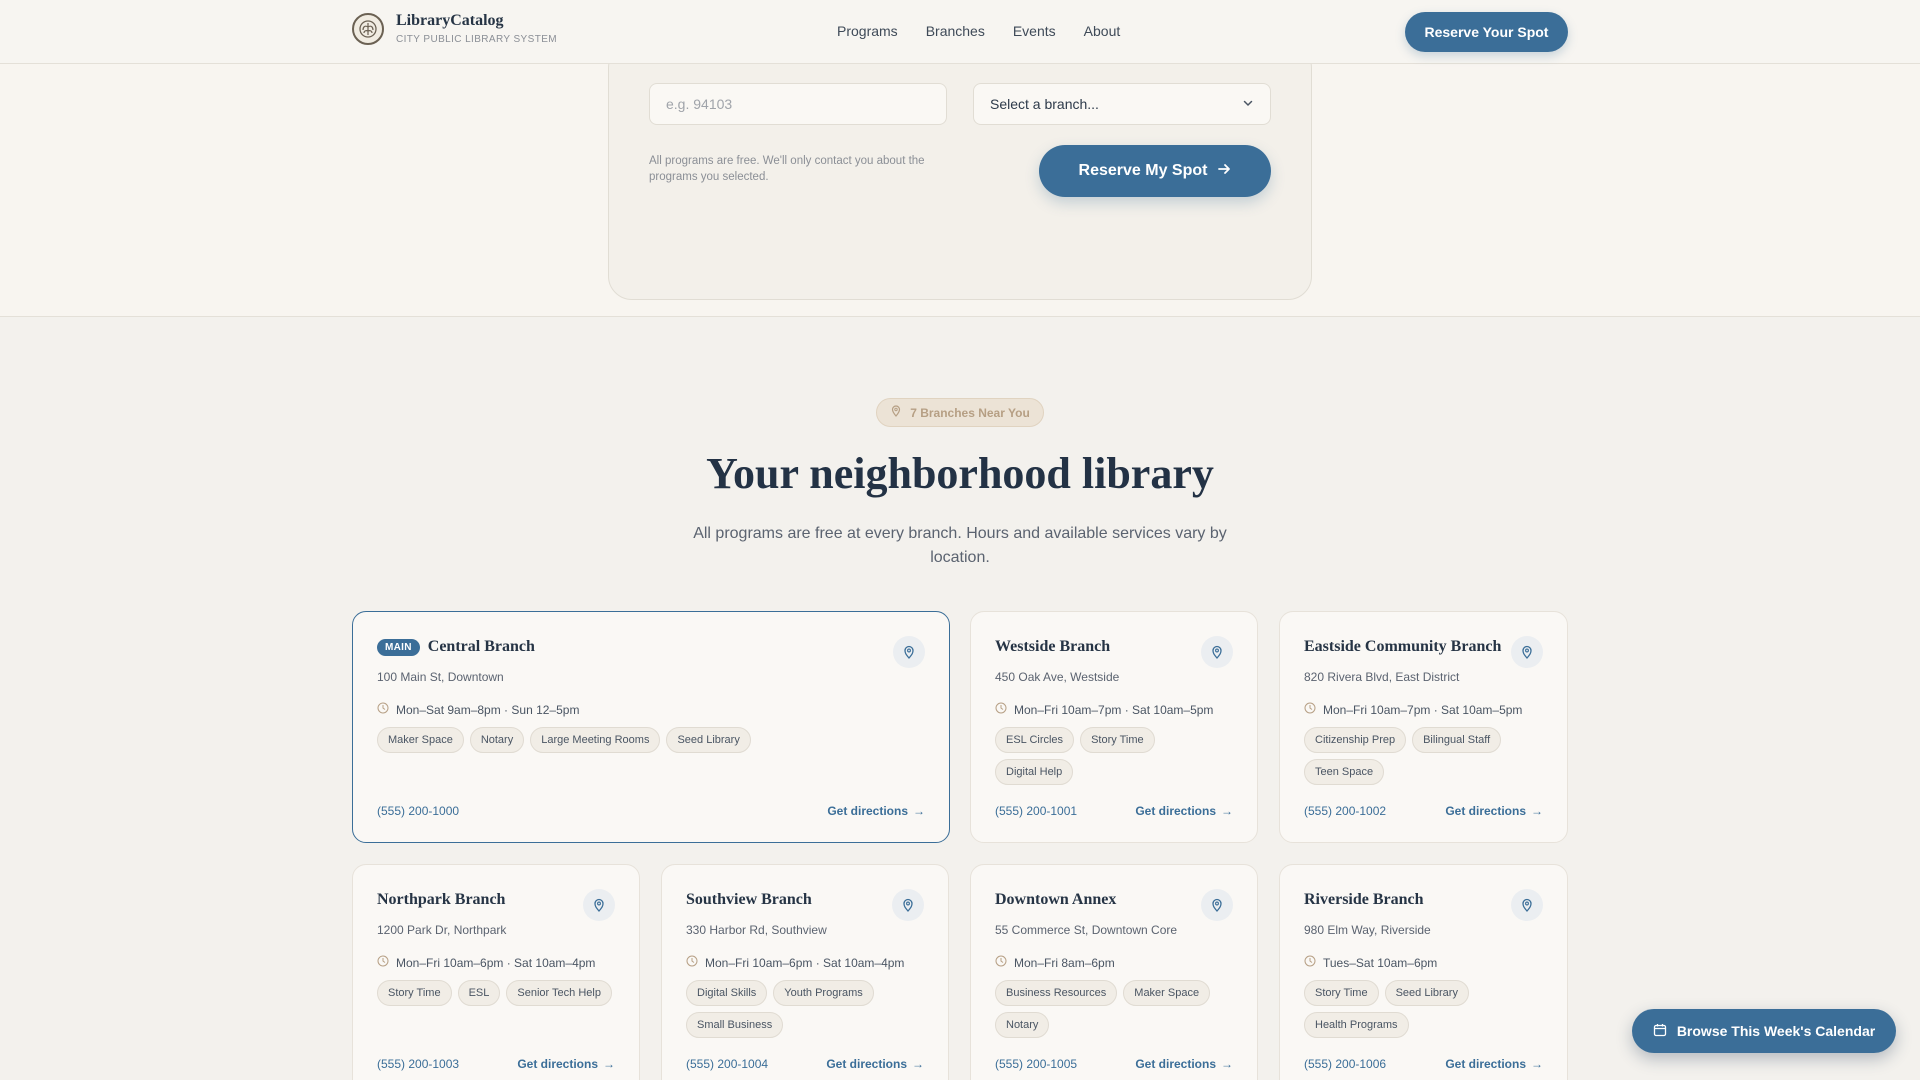 The image size is (1920, 1080). I want to click on branch-phone: (555) 200-1003, so click(418, 1064).